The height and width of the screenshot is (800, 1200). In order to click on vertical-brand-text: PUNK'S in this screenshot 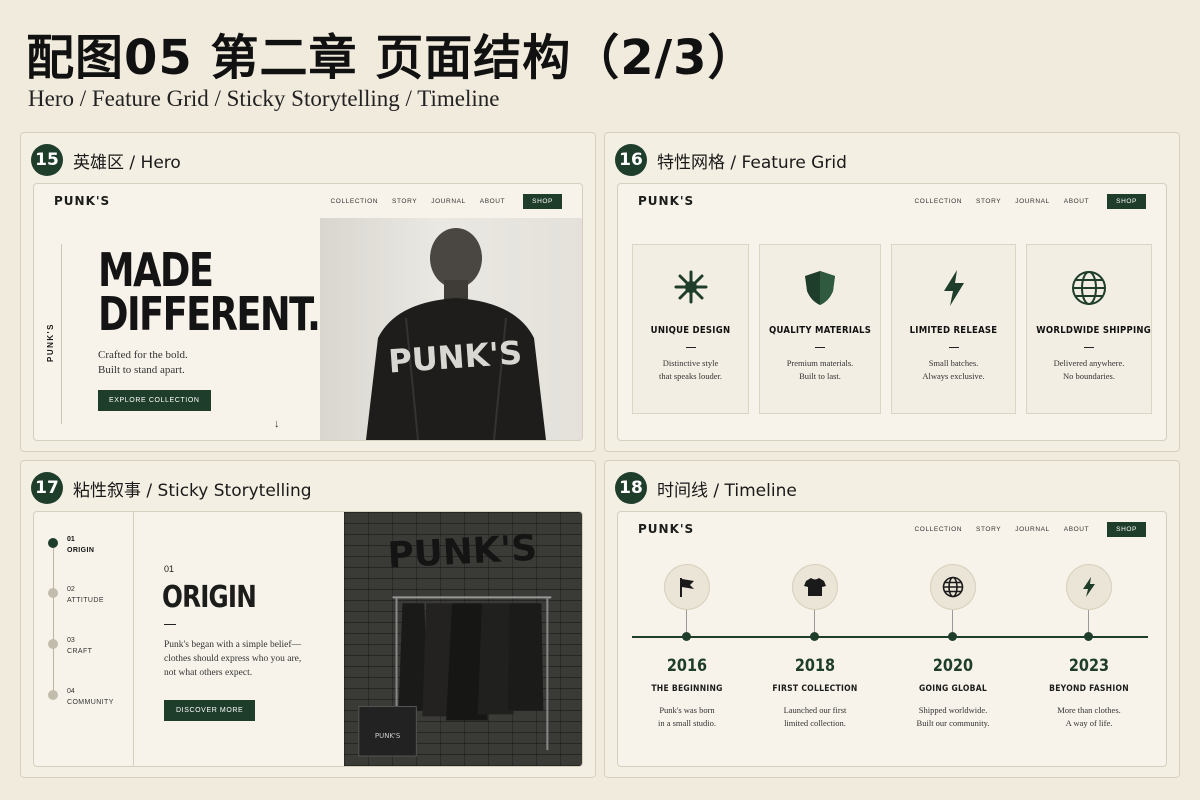, I will do `click(50, 342)`.